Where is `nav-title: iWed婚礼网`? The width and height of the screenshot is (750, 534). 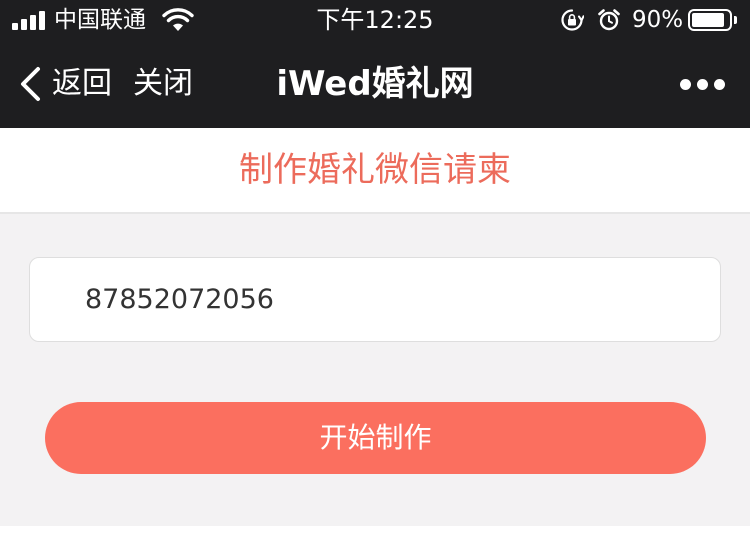
nav-title: iWed婚礼网 is located at coordinates (375, 84).